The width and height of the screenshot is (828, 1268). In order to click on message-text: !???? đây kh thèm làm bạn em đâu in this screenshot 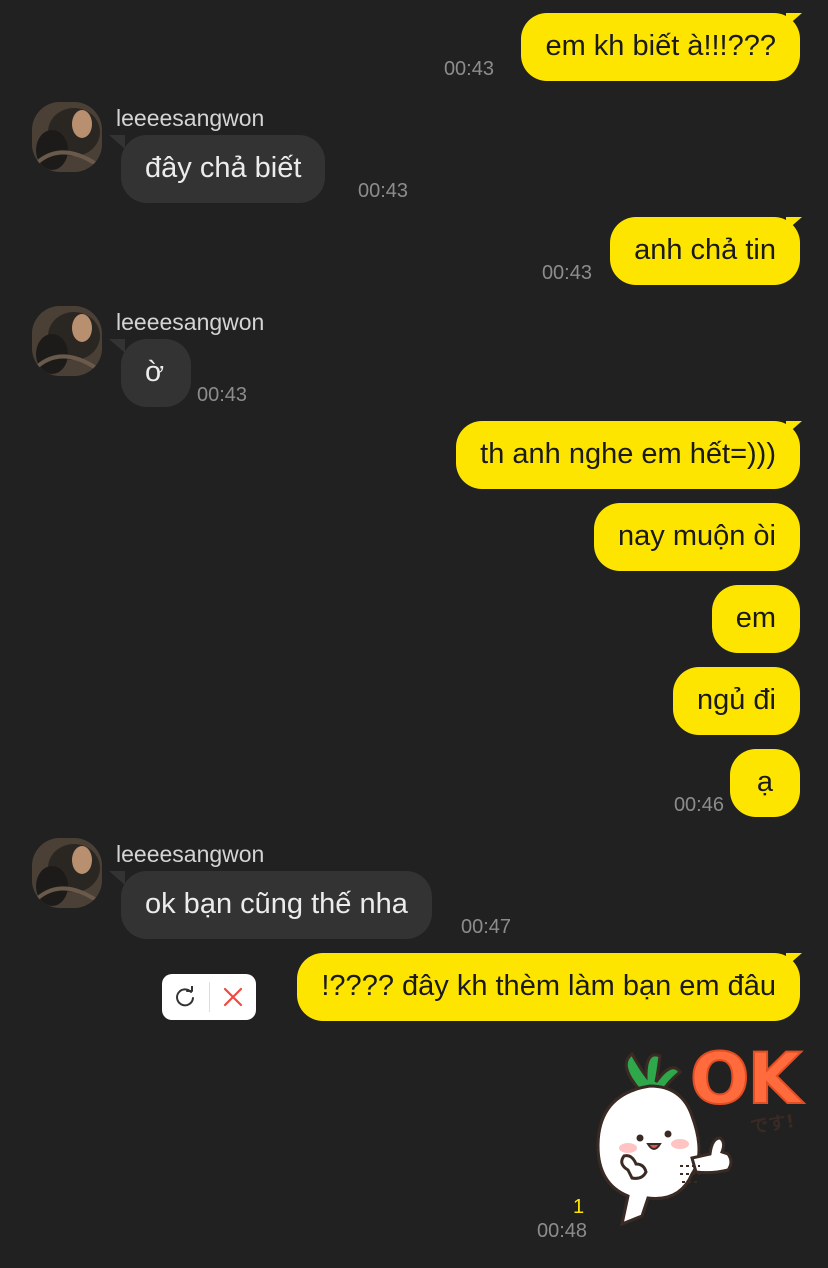, I will do `click(548, 986)`.